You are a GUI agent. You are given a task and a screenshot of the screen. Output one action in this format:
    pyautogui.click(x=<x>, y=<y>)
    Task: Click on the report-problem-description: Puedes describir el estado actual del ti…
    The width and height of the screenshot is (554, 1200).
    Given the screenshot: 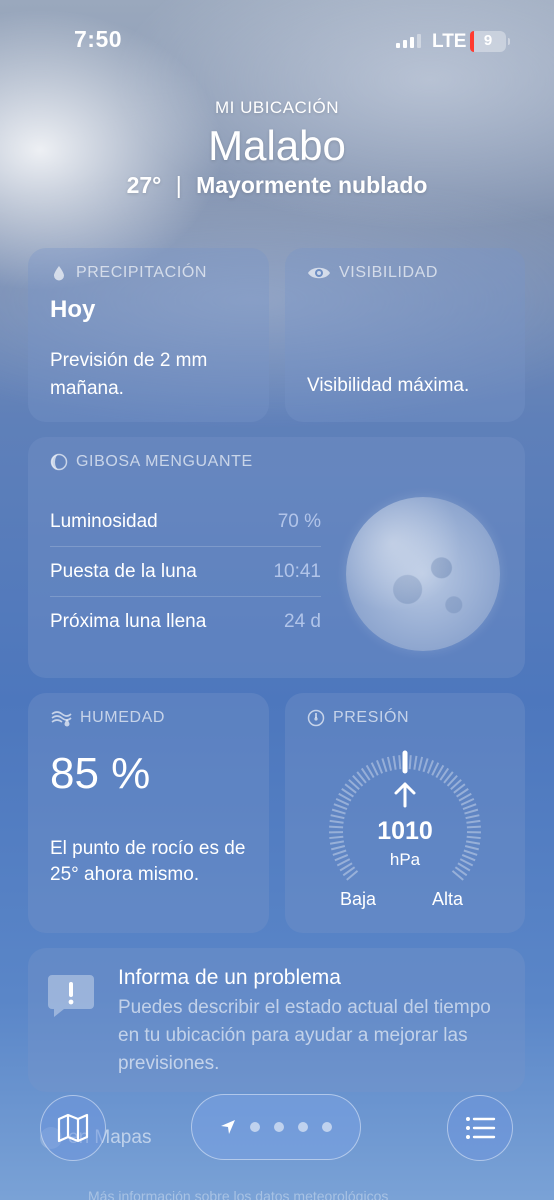 What is the action you would take?
    pyautogui.click(x=304, y=1035)
    